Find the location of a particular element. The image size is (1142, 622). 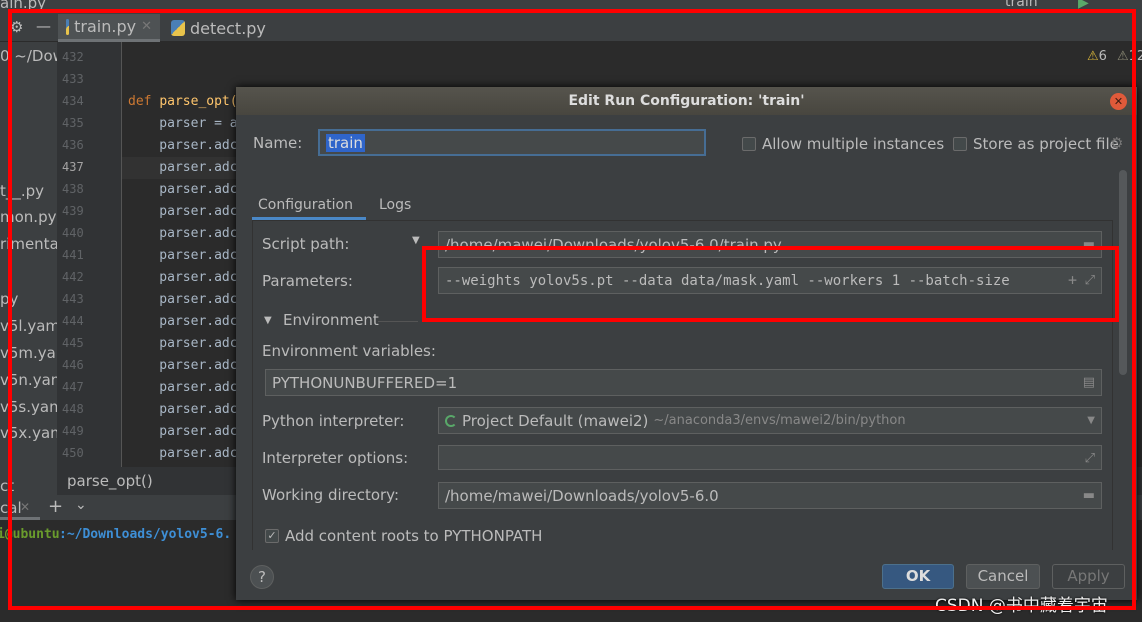

watermark: CSDN @书中藏着宇宙 is located at coordinates (1021, 606).